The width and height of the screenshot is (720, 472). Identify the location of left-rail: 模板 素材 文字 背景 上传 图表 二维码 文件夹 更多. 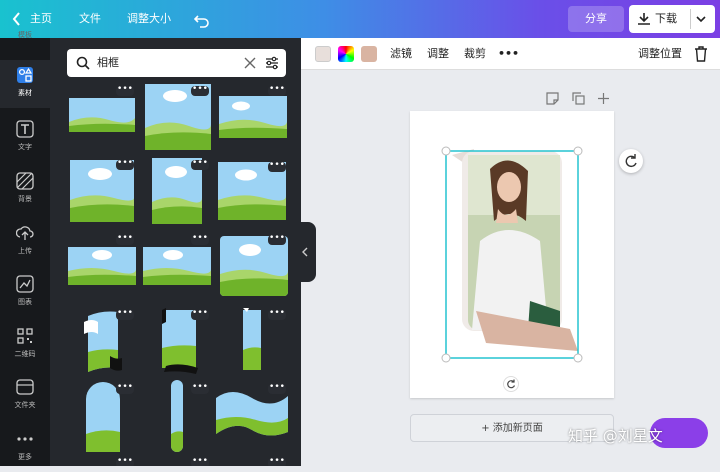
(25, 248).